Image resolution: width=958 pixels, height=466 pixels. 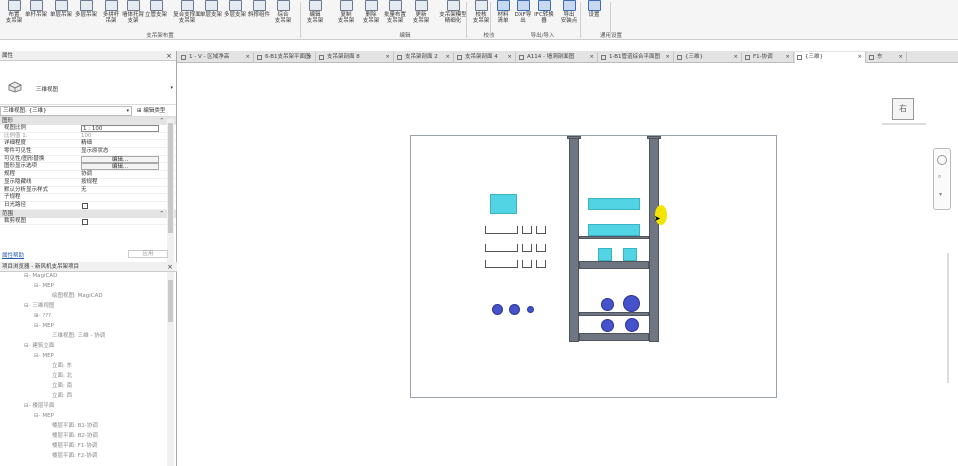 What do you see at coordinates (355, 57) in the screenshot?
I see `view-tab: 支吊架剖面 8 ×` at bounding box center [355, 57].